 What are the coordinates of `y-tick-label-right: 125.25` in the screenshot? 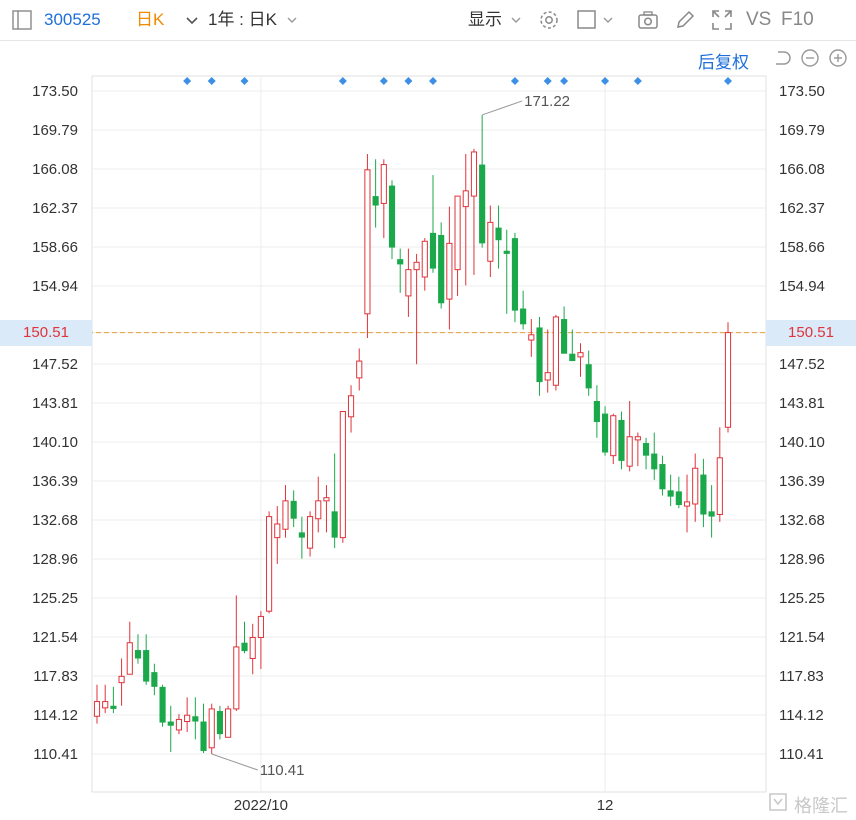 It's located at (802, 598).